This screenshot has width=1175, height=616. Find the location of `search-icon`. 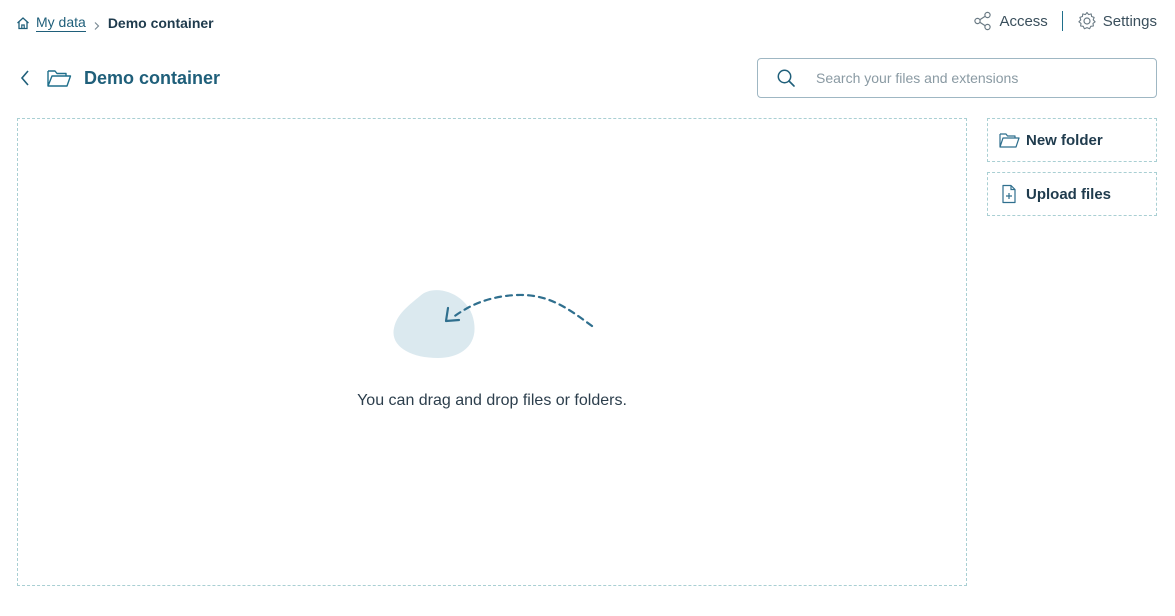

search-icon is located at coordinates (786, 78).